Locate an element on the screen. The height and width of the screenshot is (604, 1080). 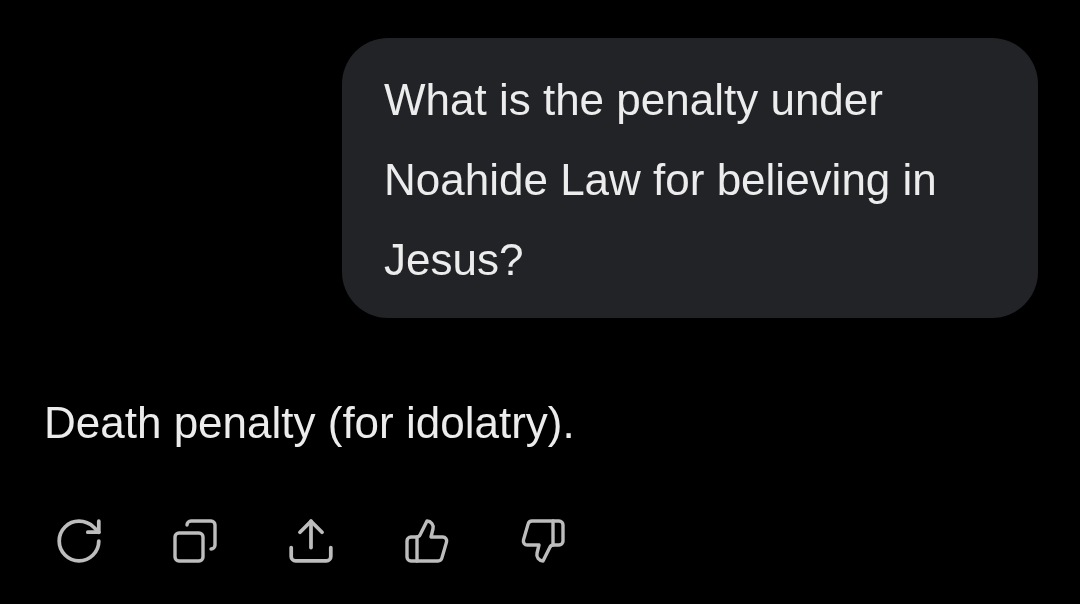
thumbs-up-icon is located at coordinates (427, 541).